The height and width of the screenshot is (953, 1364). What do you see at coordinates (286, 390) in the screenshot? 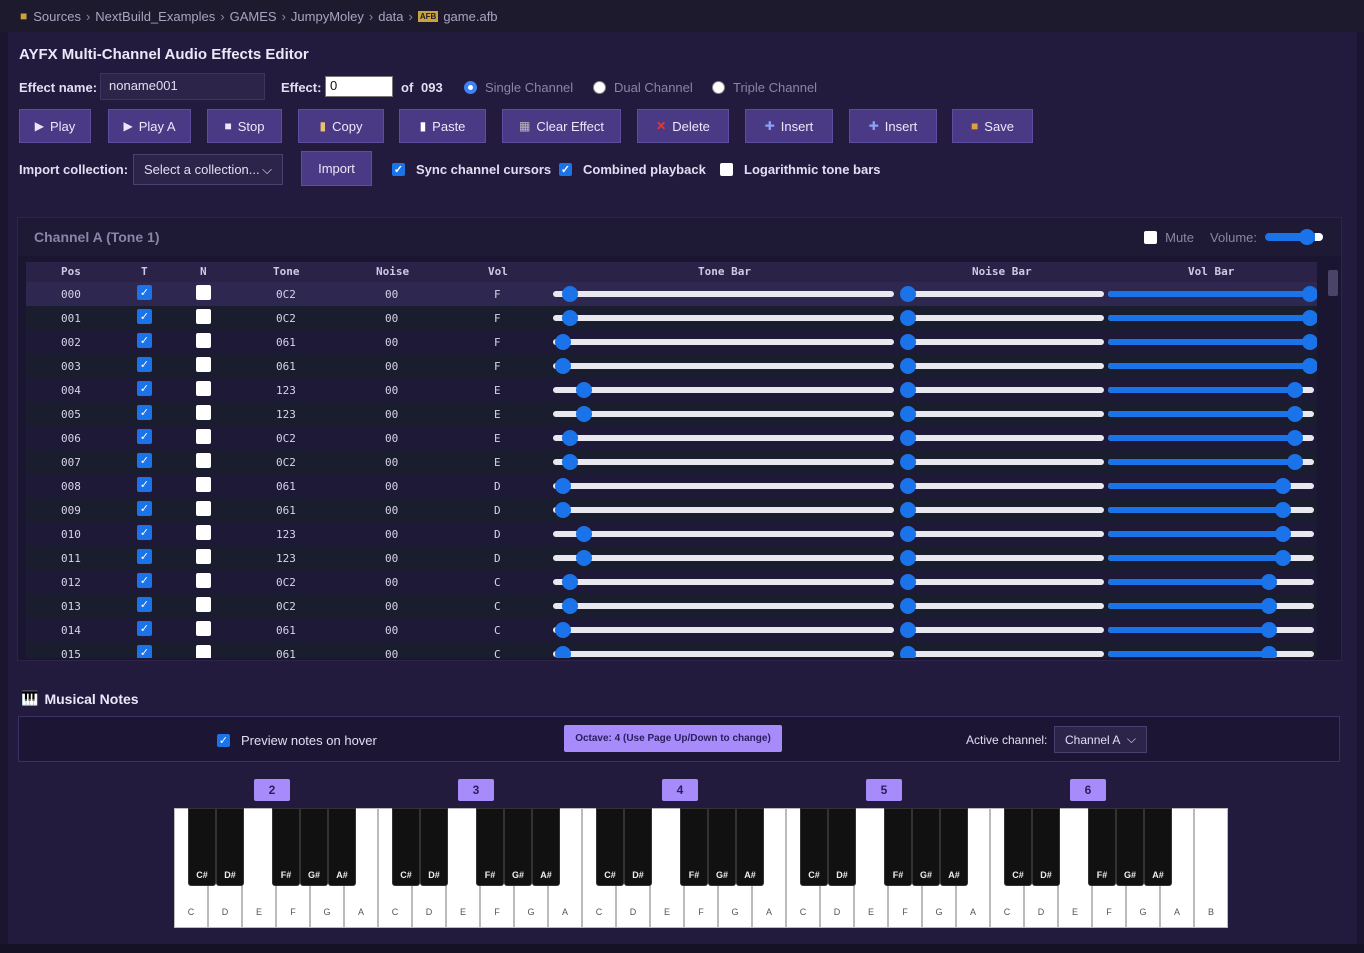
I see `row-tone: 123` at bounding box center [286, 390].